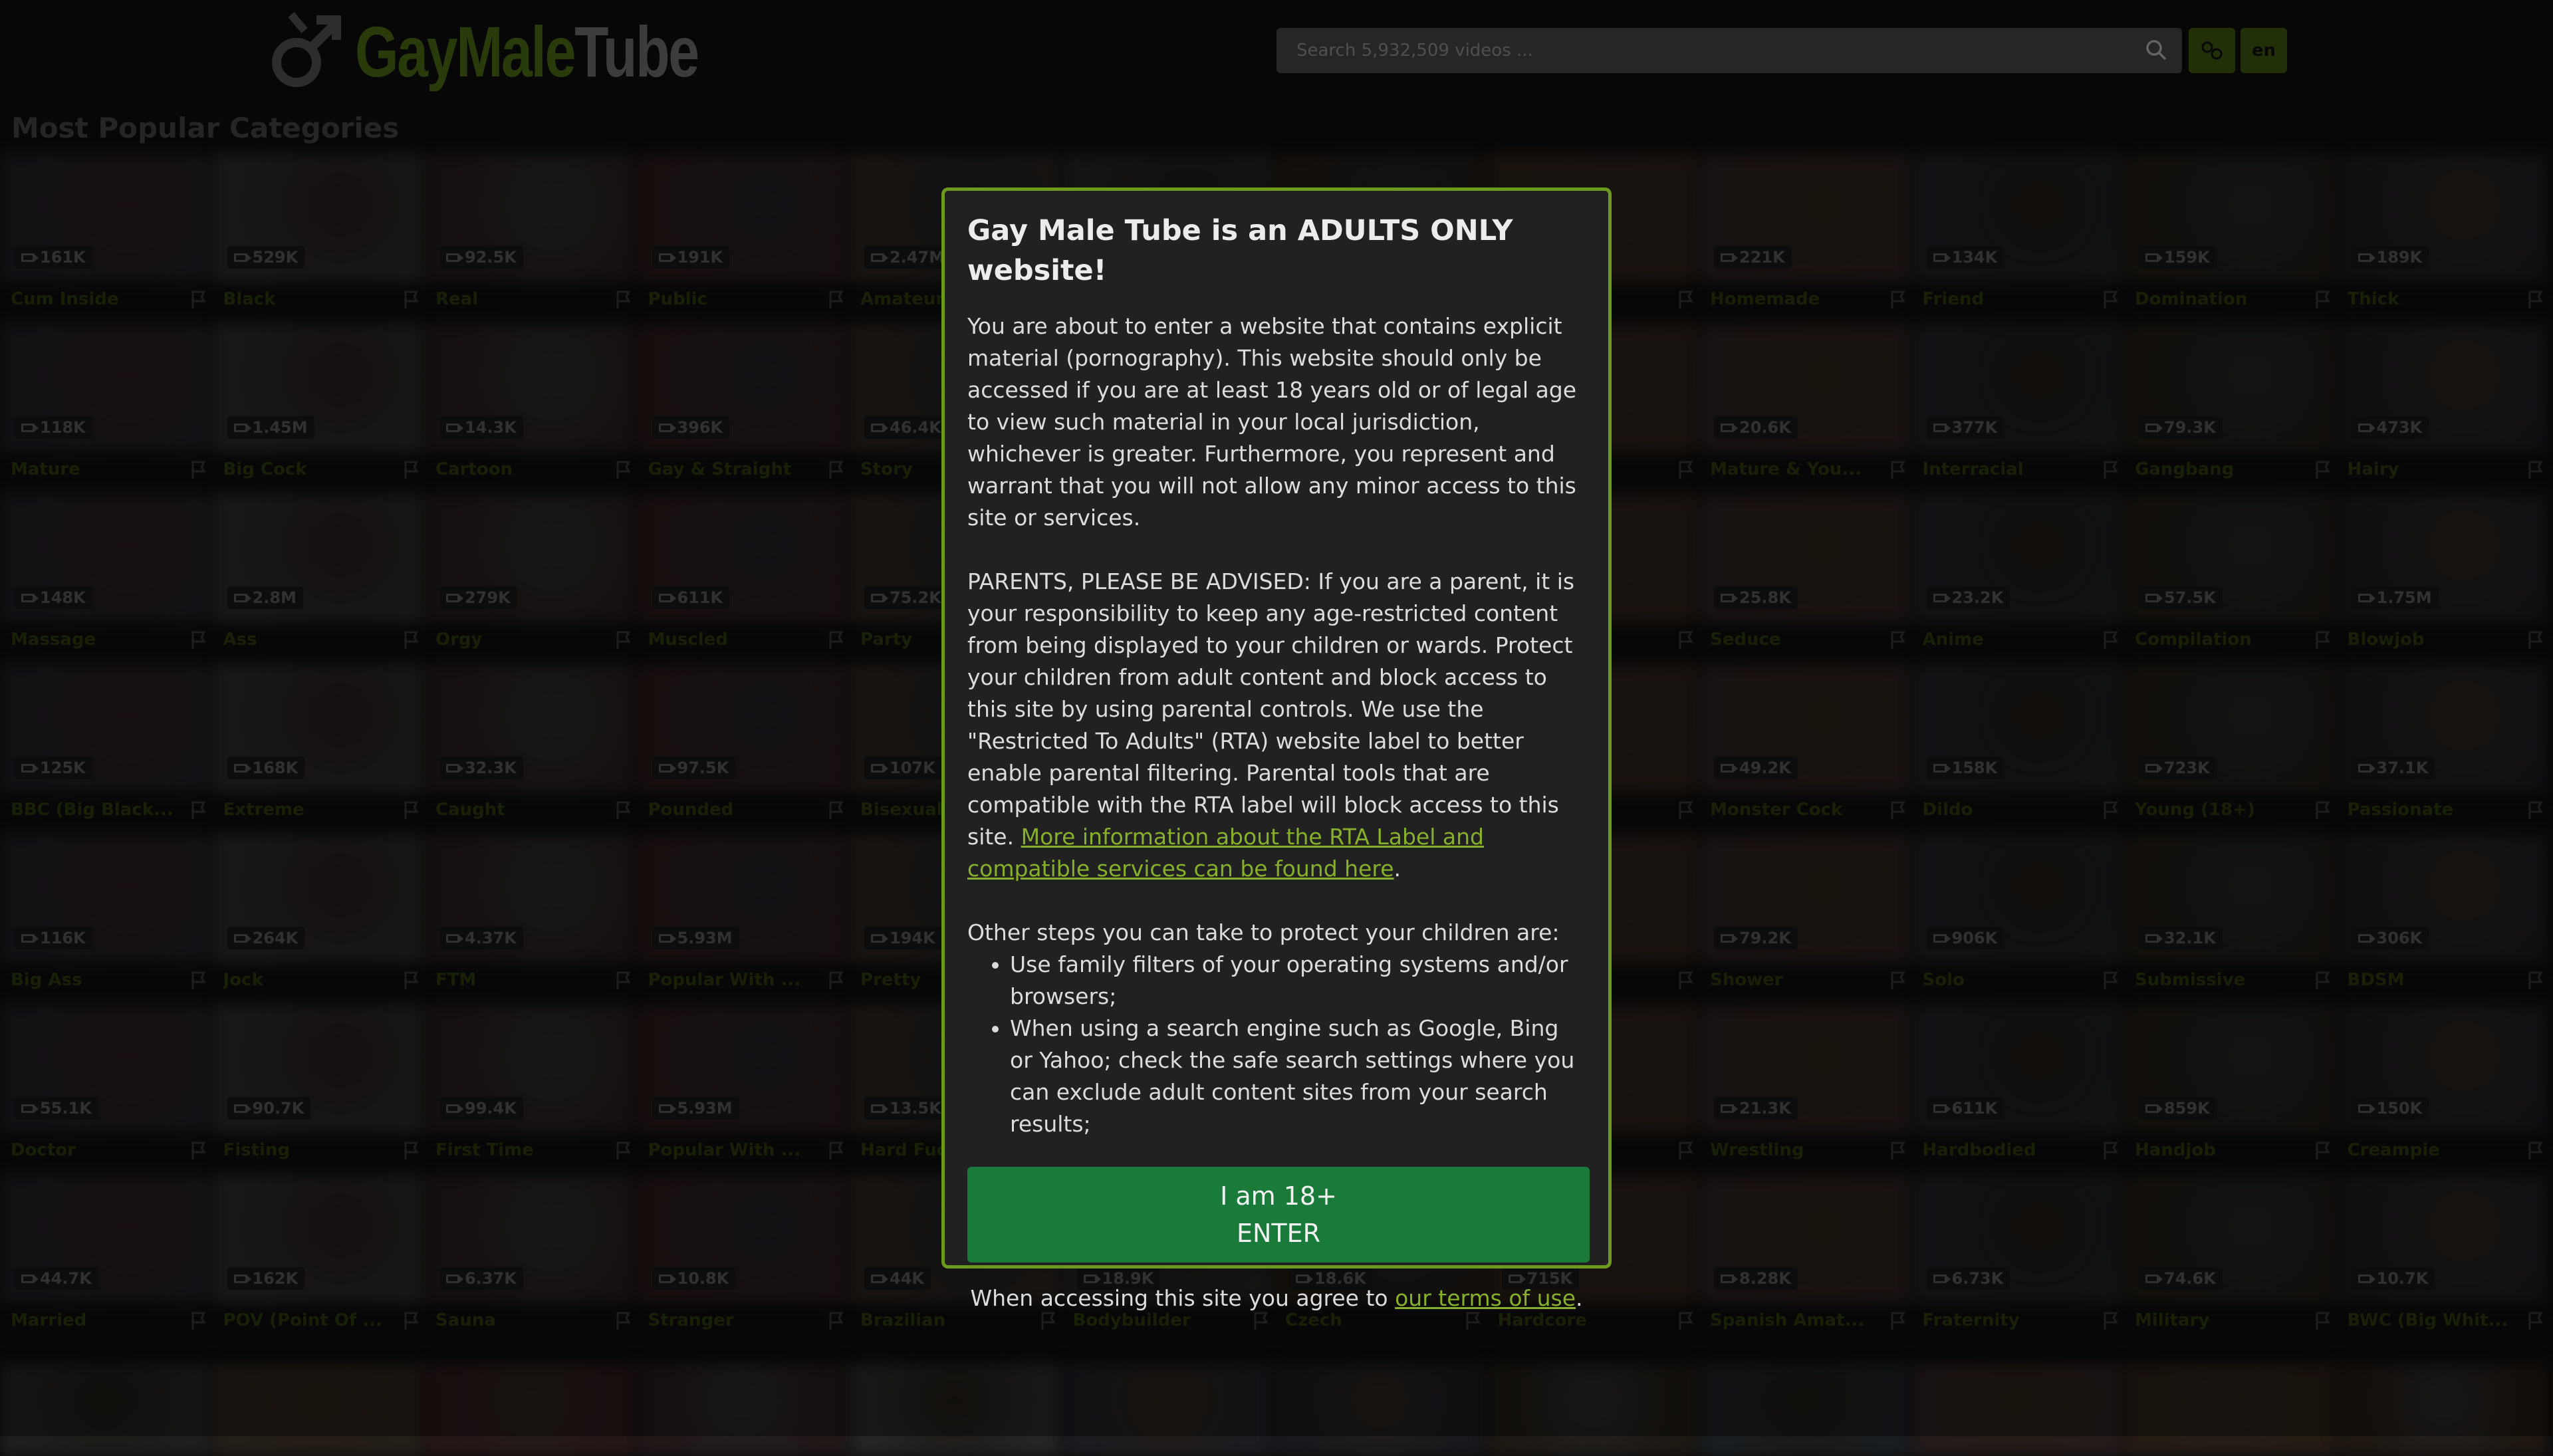  What do you see at coordinates (2017, 578) in the screenshot?
I see `category-tile: 23.2K Anime` at bounding box center [2017, 578].